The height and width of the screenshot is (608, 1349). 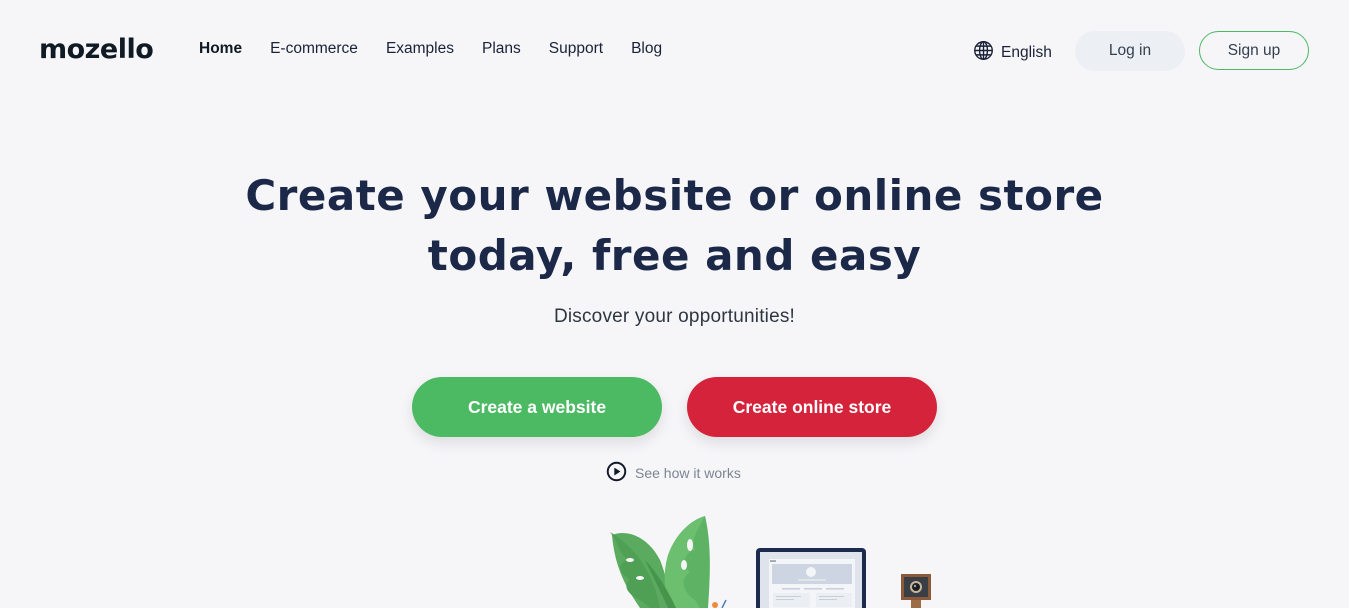 What do you see at coordinates (916, 591) in the screenshot?
I see `vintage-camera` at bounding box center [916, 591].